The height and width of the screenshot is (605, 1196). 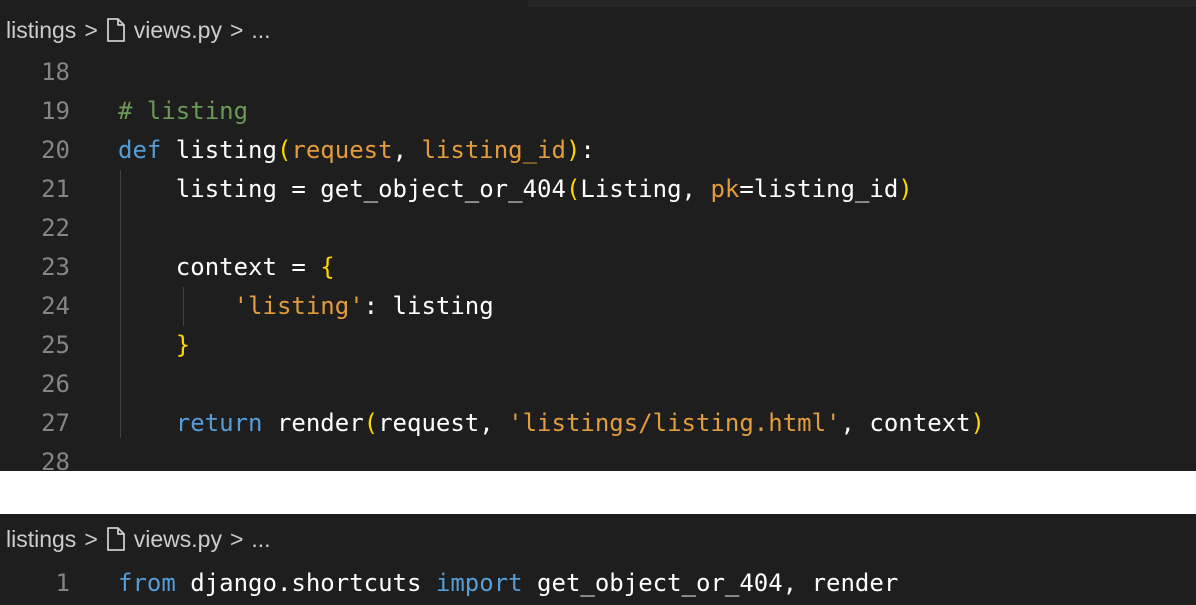 I want to click on line-text: context = {, so click(x=226, y=267).